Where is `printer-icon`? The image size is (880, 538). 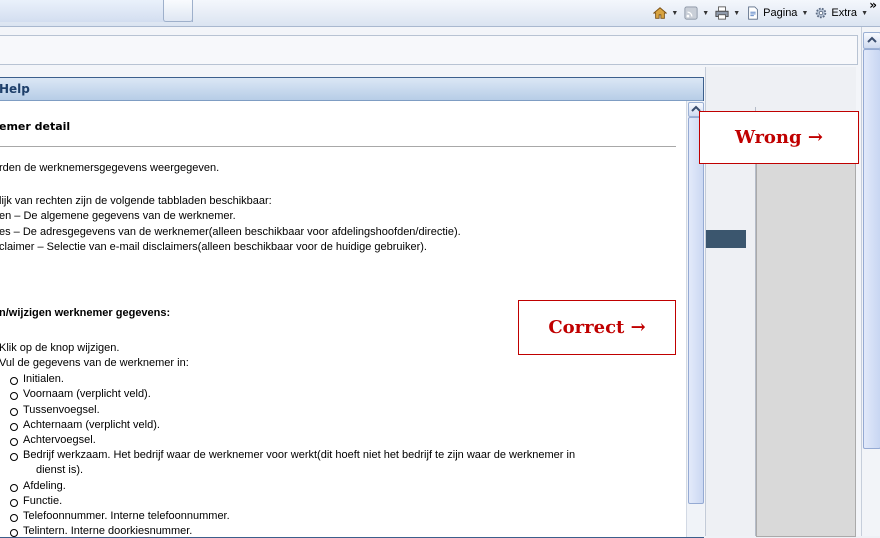
printer-icon is located at coordinates (722, 13).